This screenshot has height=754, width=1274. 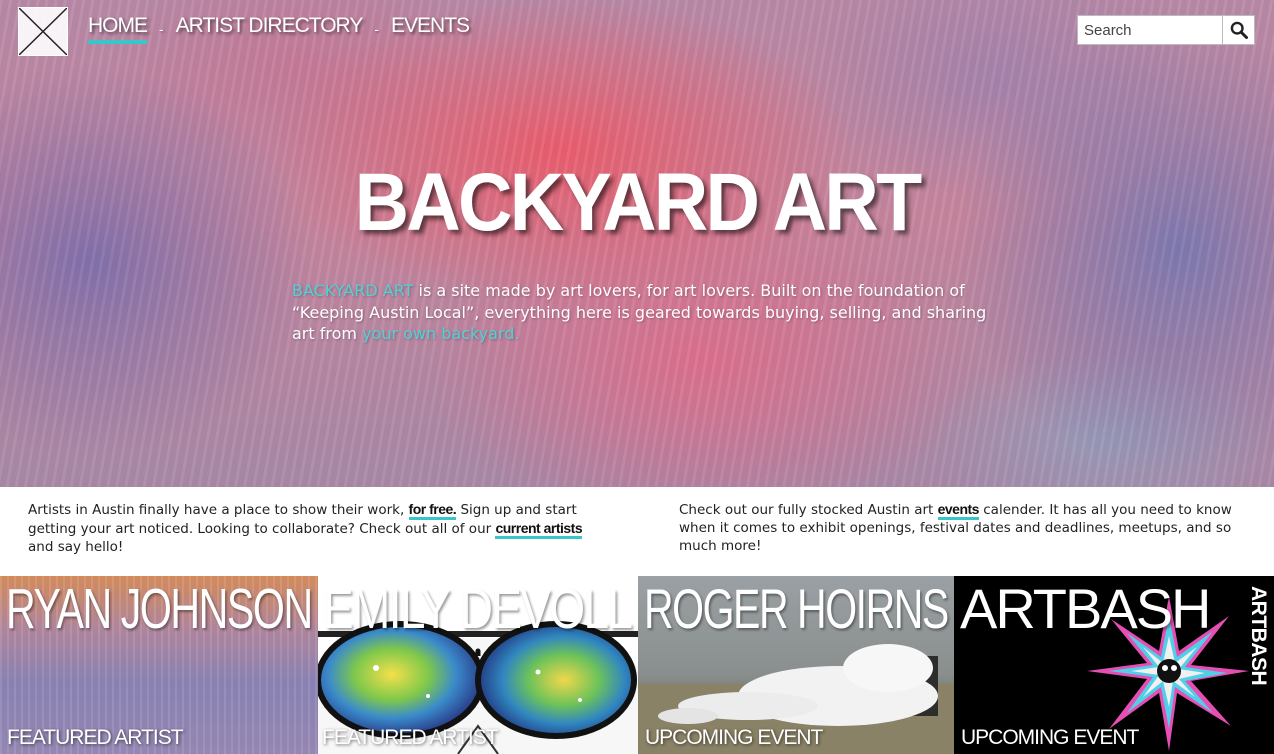 I want to click on nav-events: EVENTS, so click(x=430, y=29).